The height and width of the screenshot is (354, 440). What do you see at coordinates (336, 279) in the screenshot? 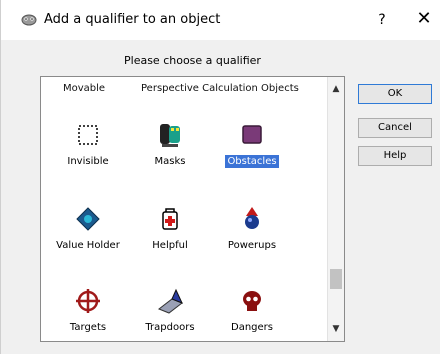
I see `scroll-thumb` at bounding box center [336, 279].